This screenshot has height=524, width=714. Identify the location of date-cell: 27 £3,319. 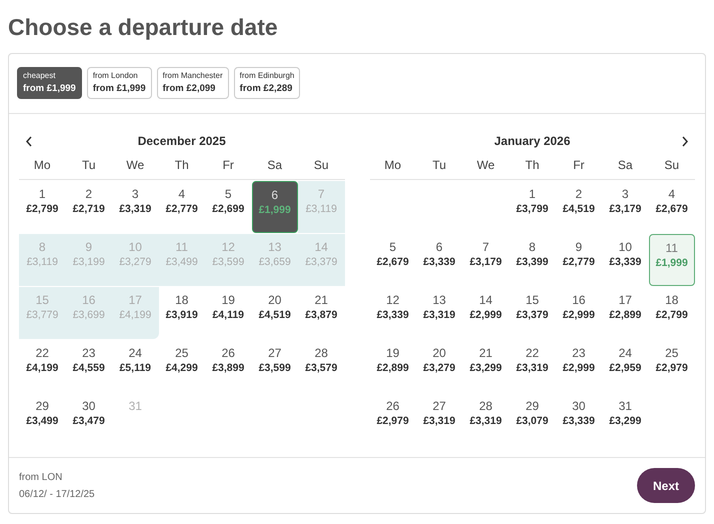
(439, 419).